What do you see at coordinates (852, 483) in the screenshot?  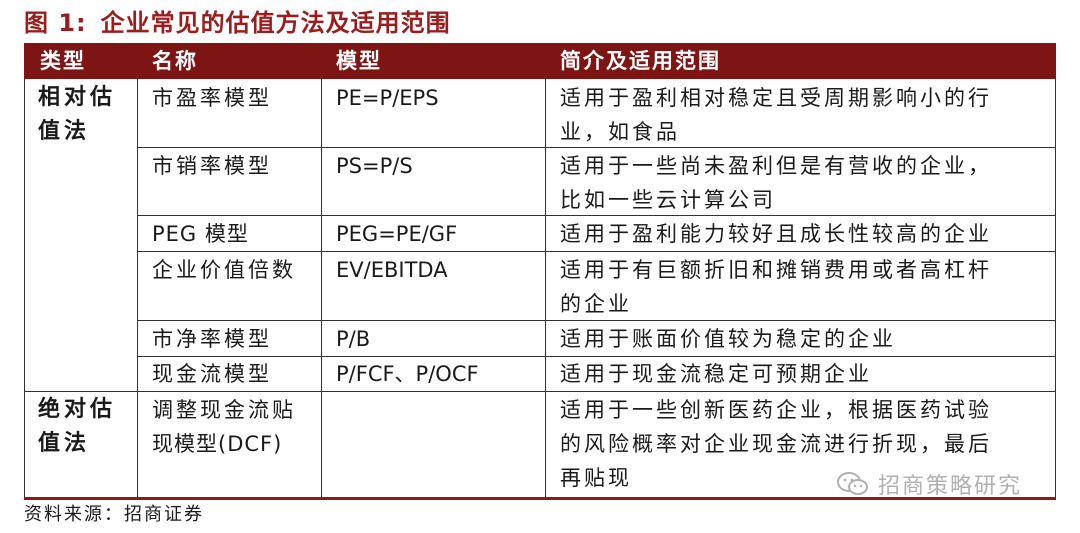 I see `wechat-icon` at bounding box center [852, 483].